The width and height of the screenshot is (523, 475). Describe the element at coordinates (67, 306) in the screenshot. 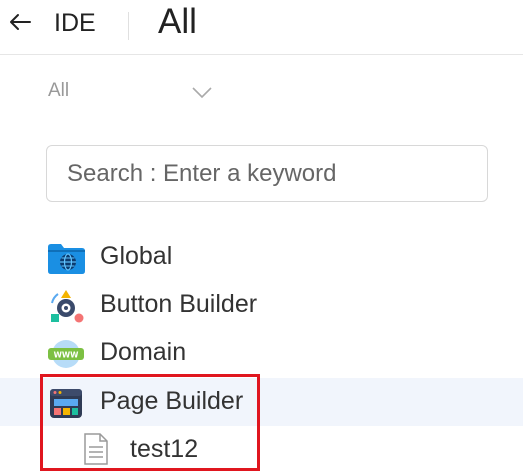

I see `button-builder-icon` at that location.